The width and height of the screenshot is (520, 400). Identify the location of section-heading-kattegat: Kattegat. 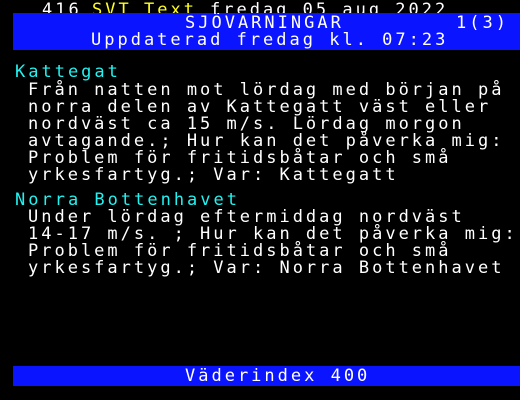
(260, 72).